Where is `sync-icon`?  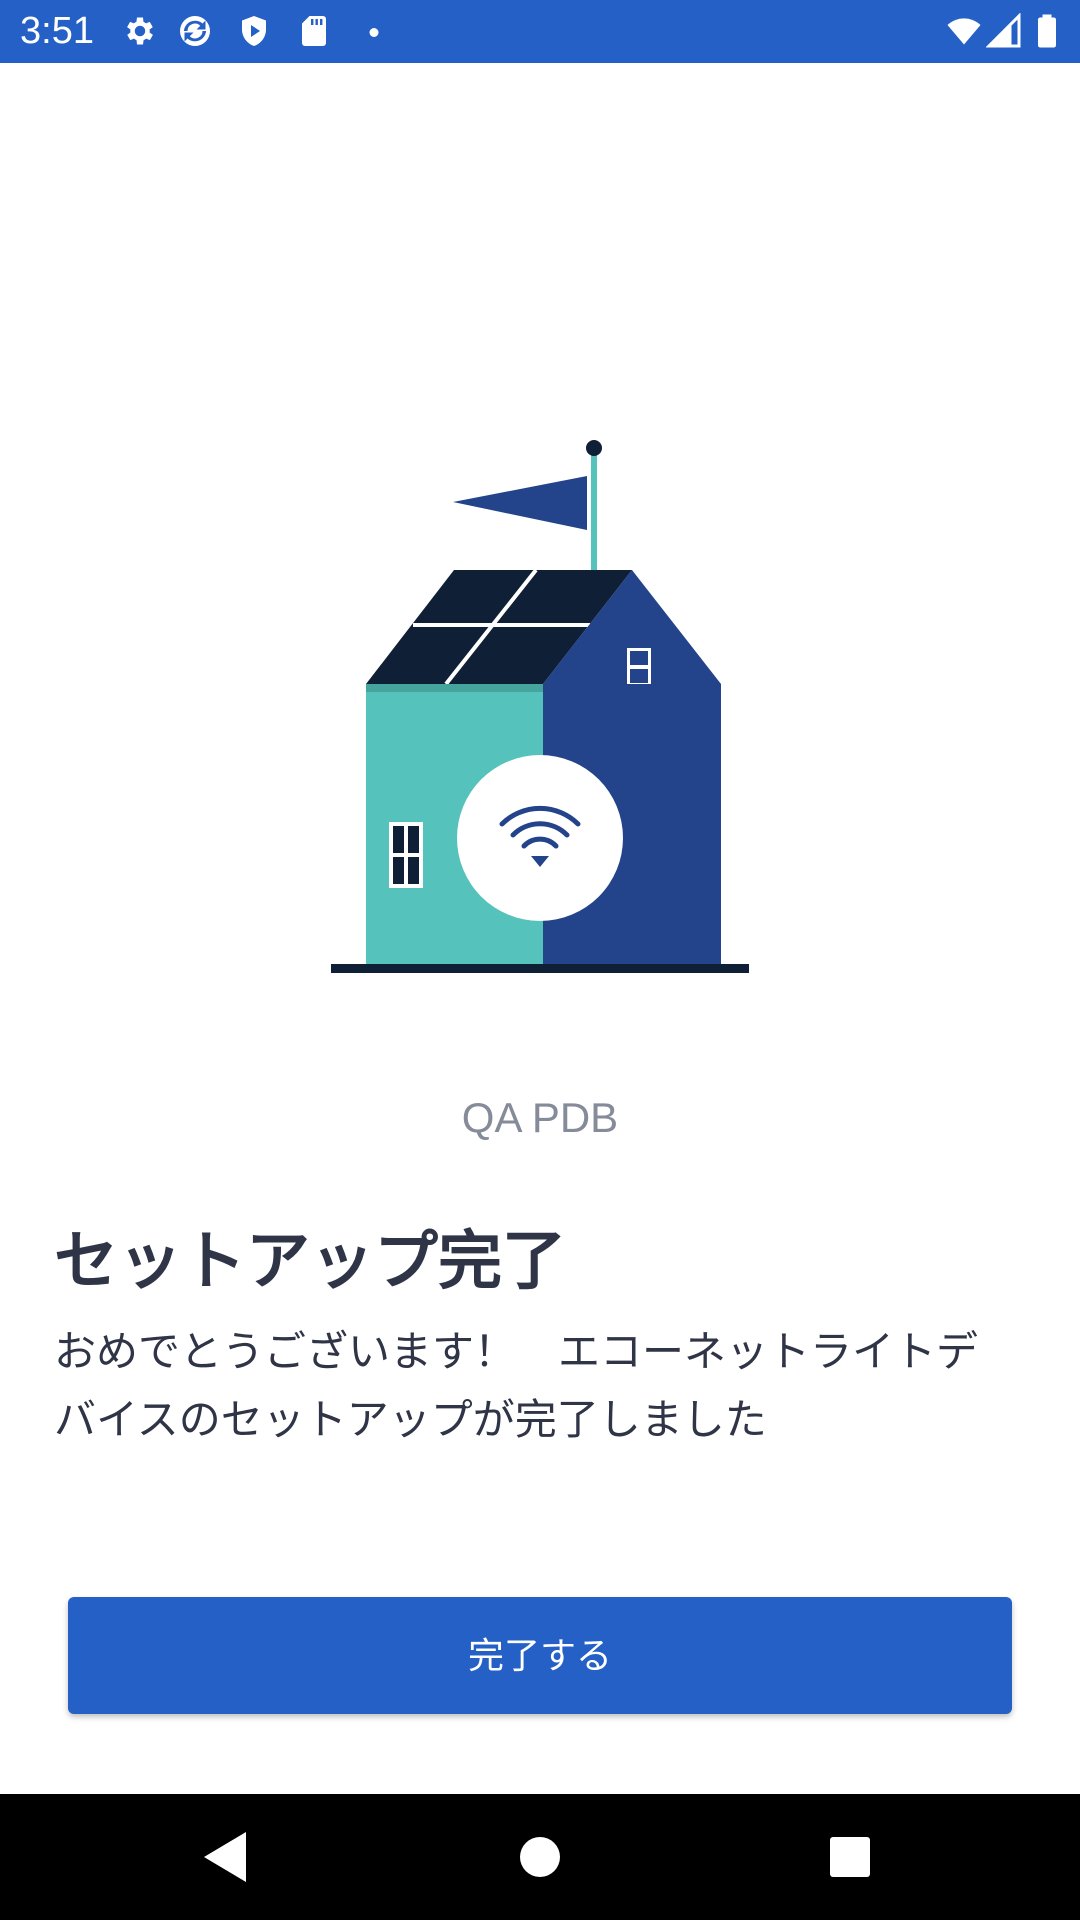
sync-icon is located at coordinates (195, 31).